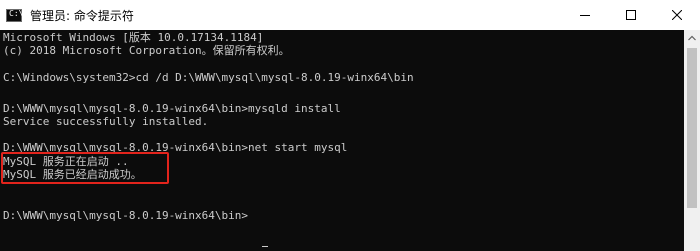 This screenshot has width=700, height=251. I want to click on chevron-up-icon, so click(692, 38).